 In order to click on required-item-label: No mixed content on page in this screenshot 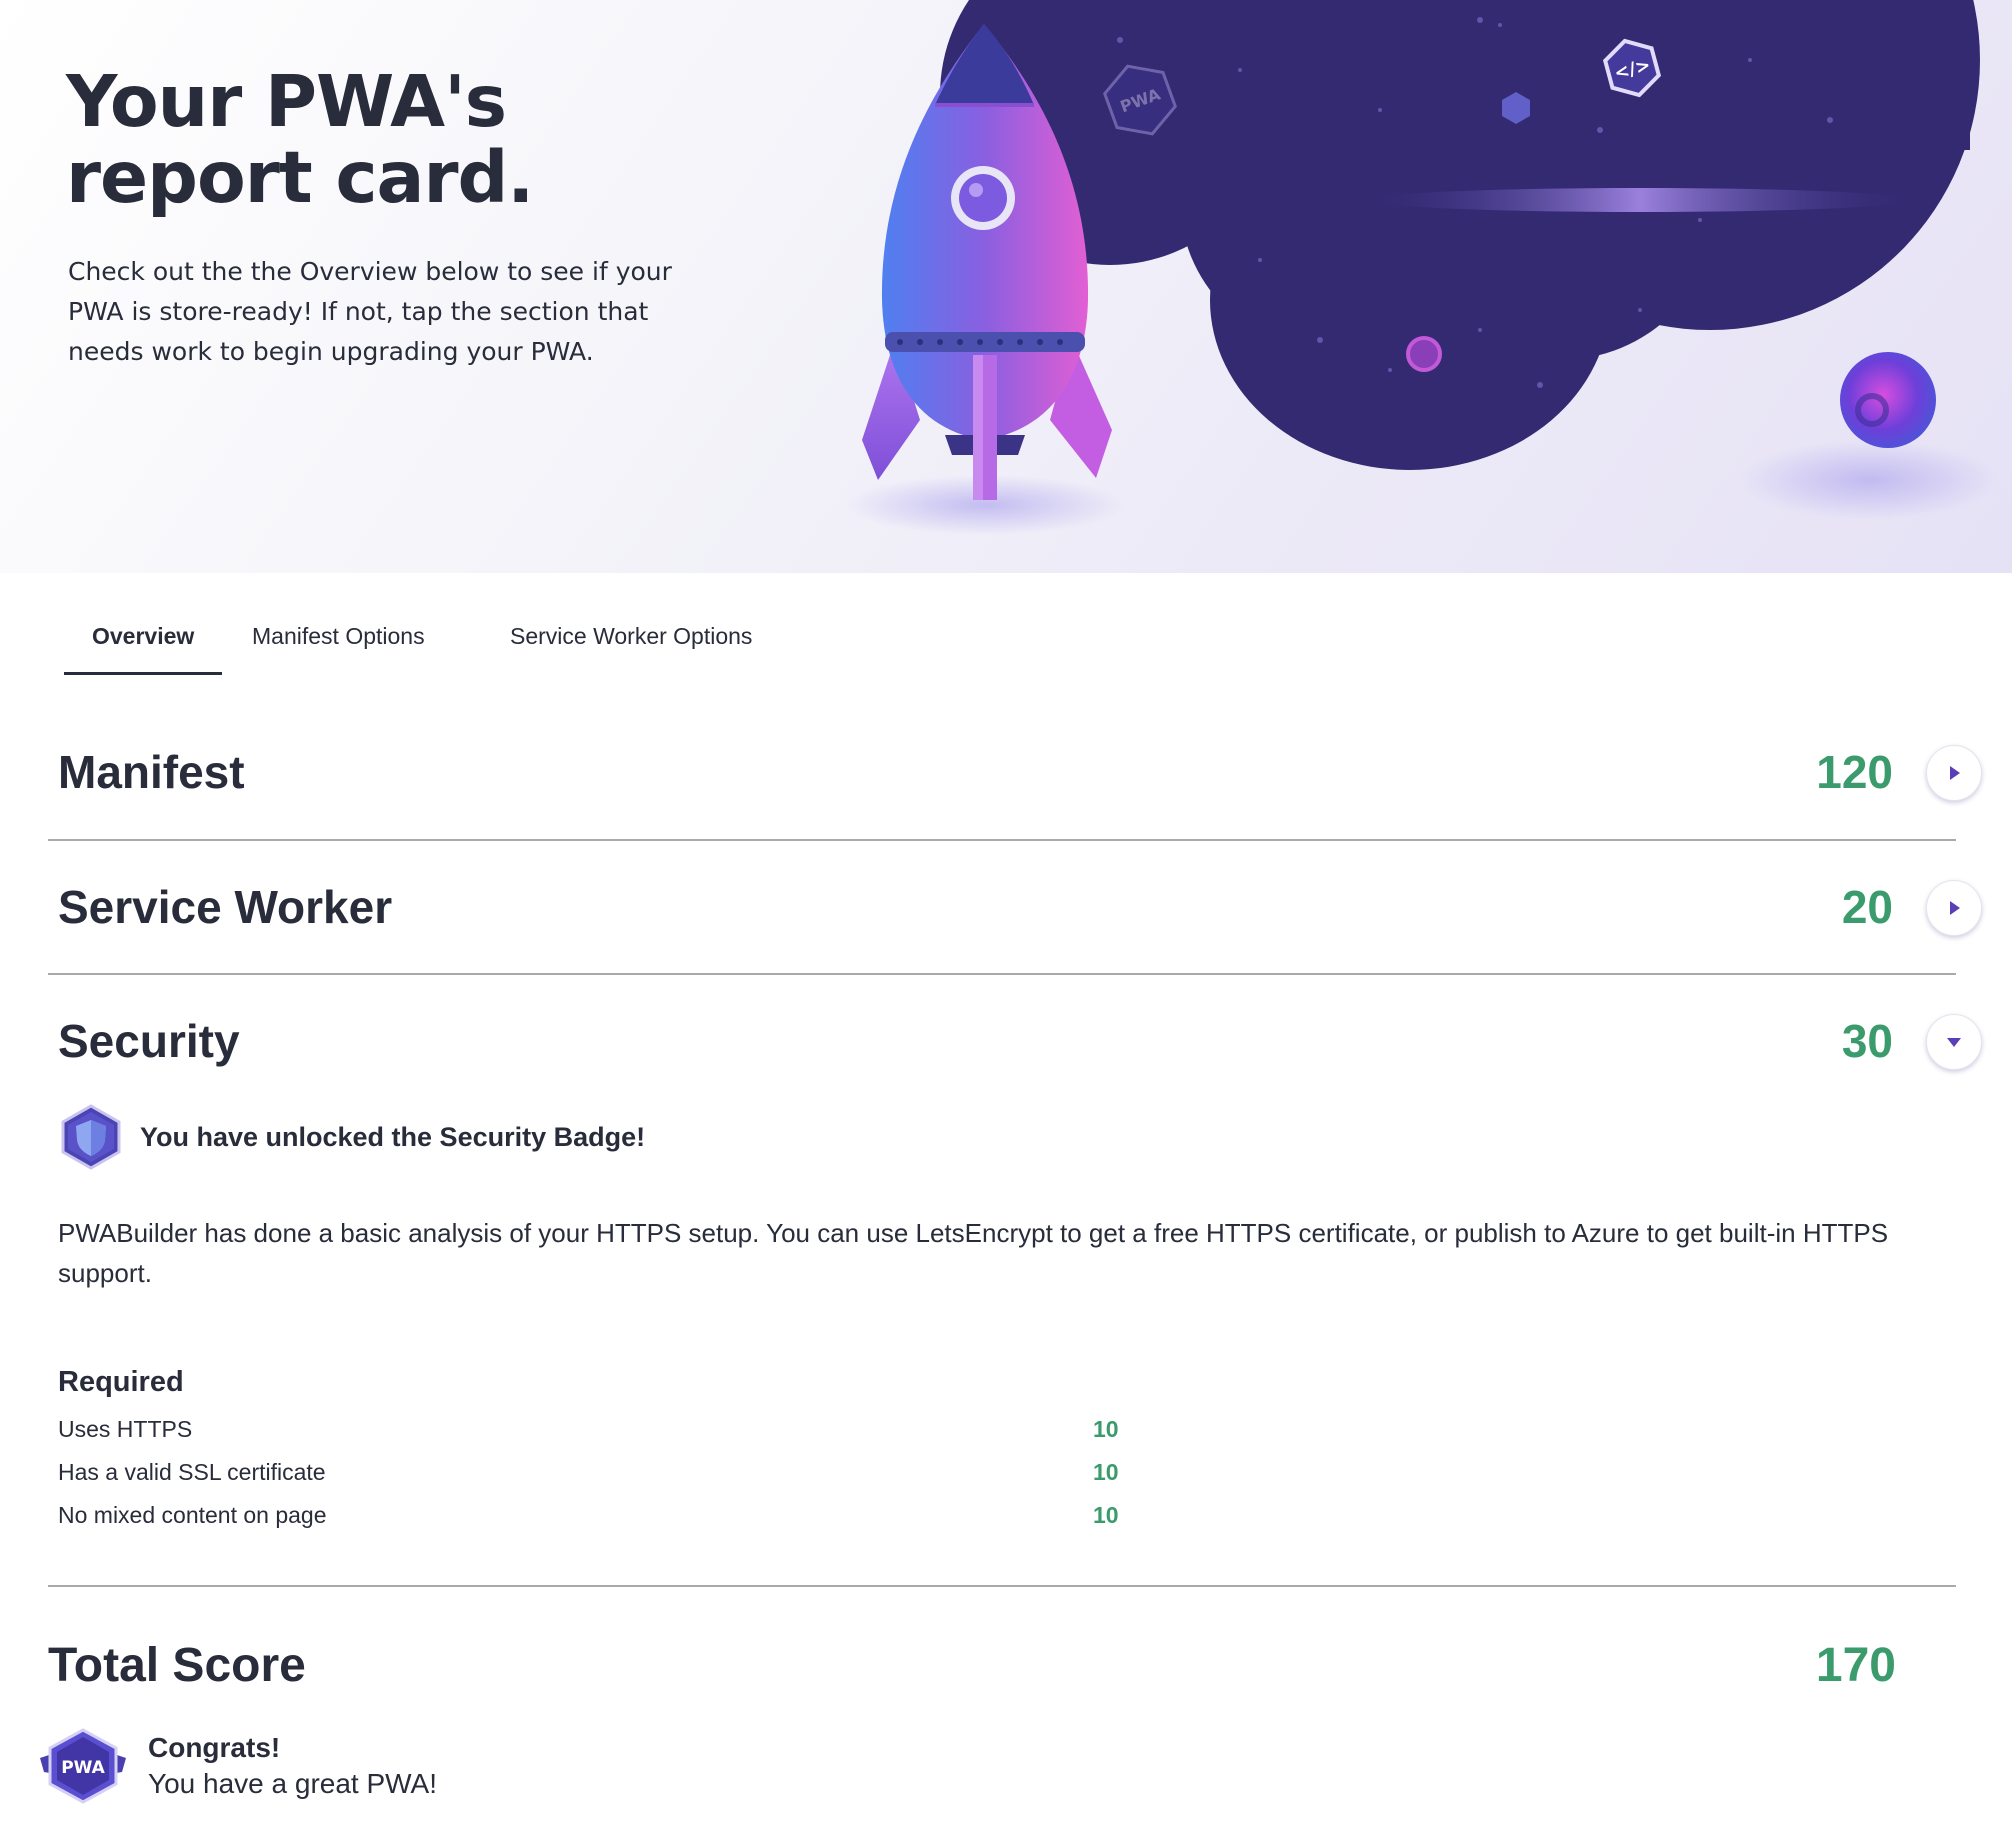, I will do `click(192, 1515)`.